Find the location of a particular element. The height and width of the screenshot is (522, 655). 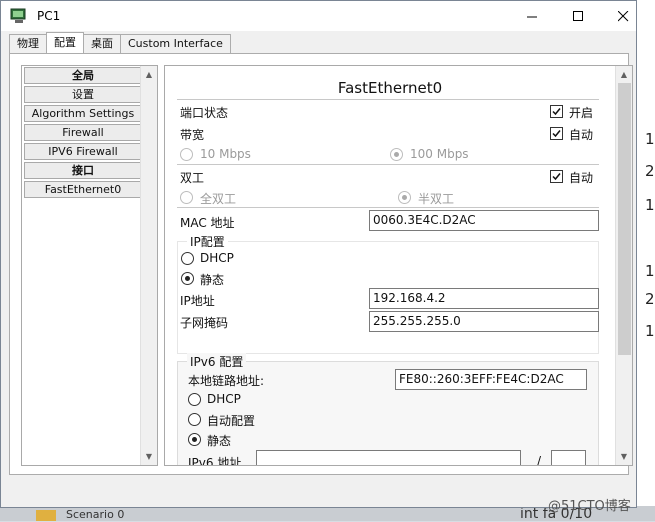

panel-scrollbar: ▲ ▼ is located at coordinates (623, 265).